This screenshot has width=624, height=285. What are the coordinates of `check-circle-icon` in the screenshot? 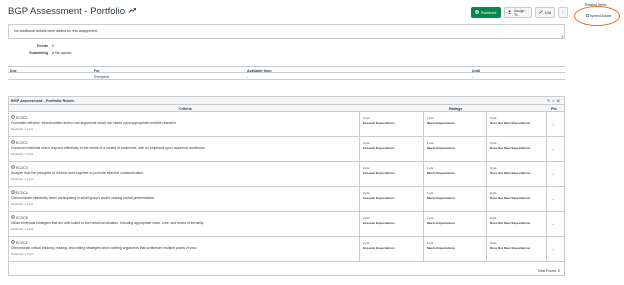 It's located at (477, 12).